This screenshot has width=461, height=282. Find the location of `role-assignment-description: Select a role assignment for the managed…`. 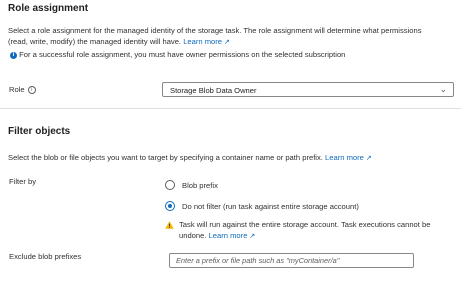

role-assignment-description: Select a role assignment for the managed… is located at coordinates (215, 30).